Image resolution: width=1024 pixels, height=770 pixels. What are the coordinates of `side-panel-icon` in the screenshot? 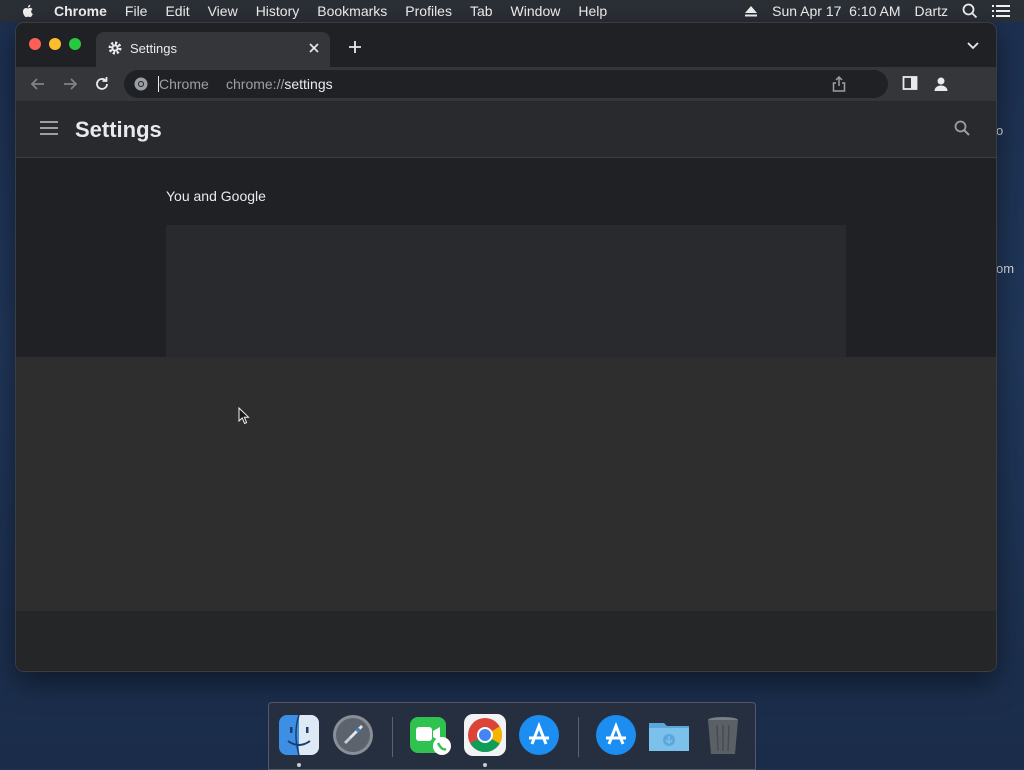 It's located at (910, 83).